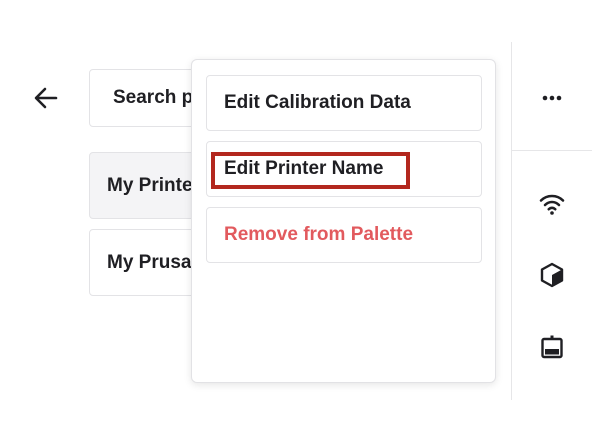 The height and width of the screenshot is (444, 592). Describe the element at coordinates (150, 185) in the screenshot. I see `printer-name: My Printe` at that location.